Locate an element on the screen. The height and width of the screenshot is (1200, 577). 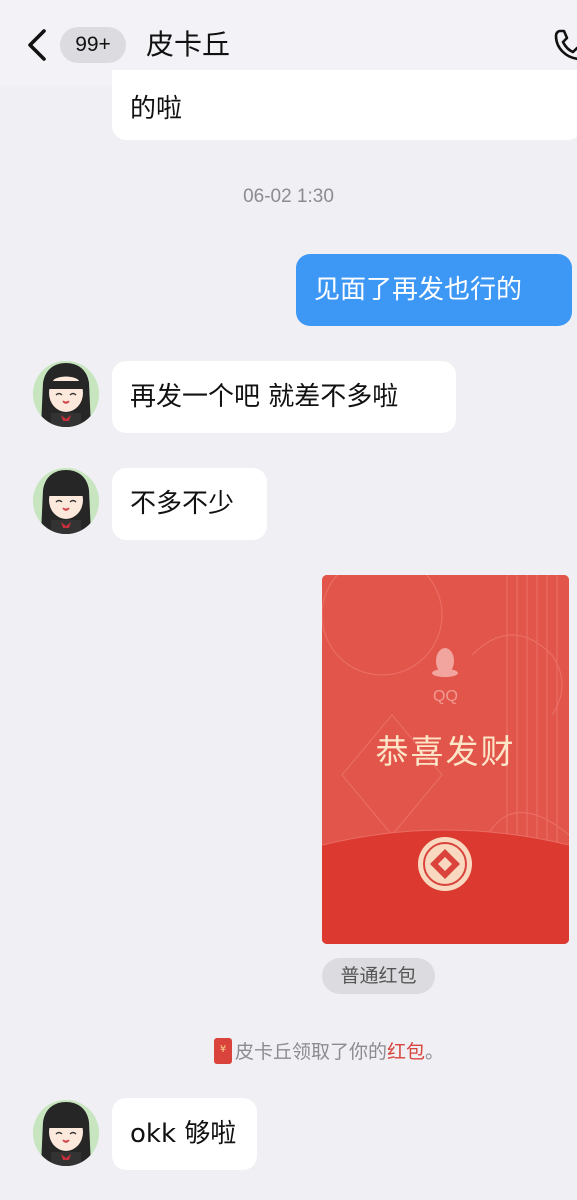
message-text: okk 够啦 is located at coordinates (183, 1134).